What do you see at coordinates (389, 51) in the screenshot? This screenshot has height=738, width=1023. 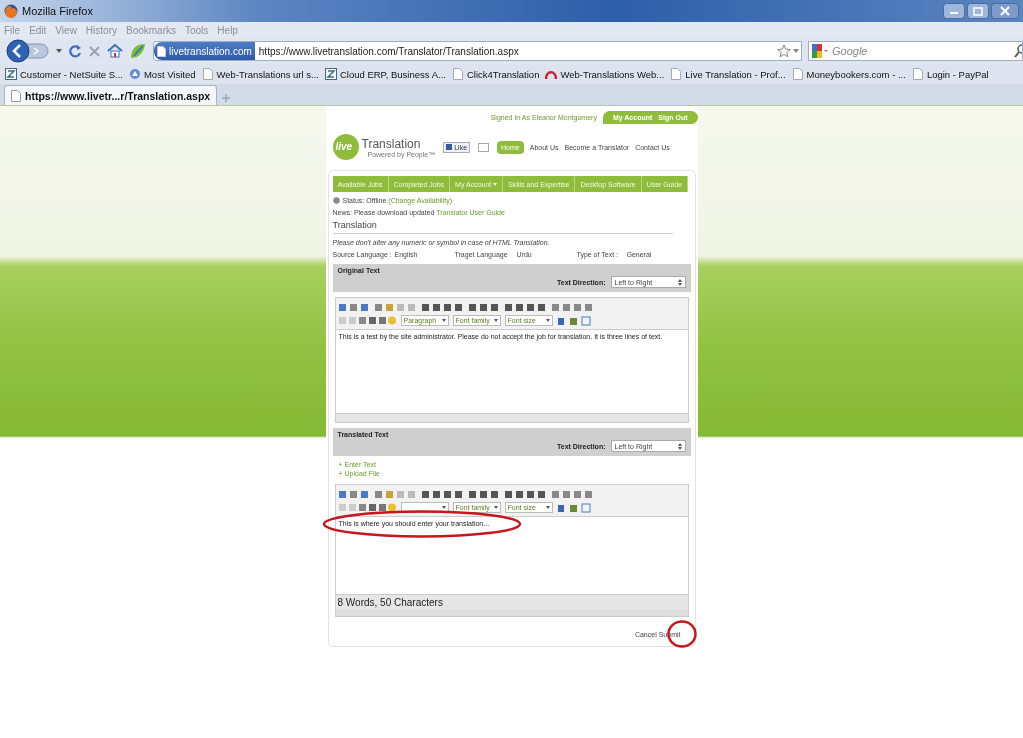 I see `url-text: https://www.livetranslation.com/Translator/Translation.aspx` at bounding box center [389, 51].